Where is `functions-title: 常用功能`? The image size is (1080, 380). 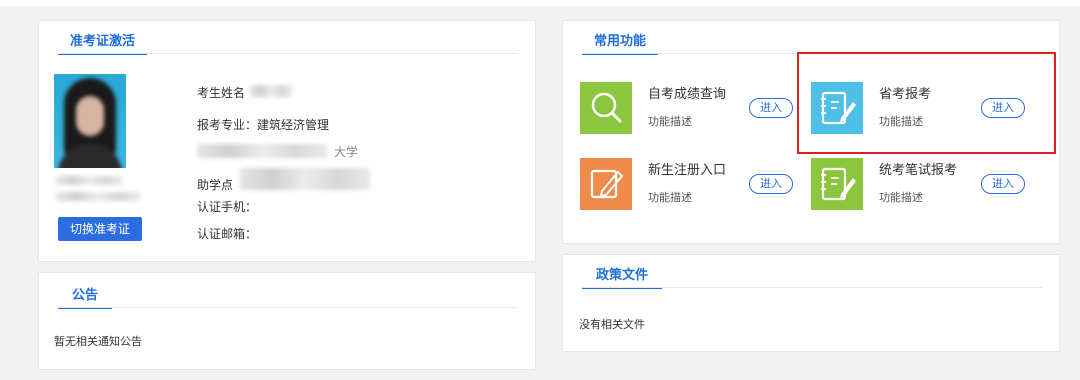
functions-title: 常用功能 is located at coordinates (620, 42).